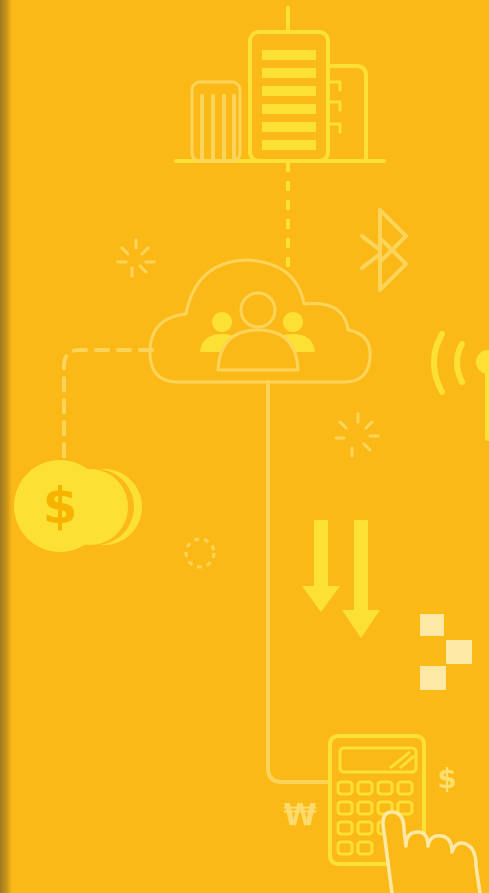  What do you see at coordinates (260, 321) in the screenshot?
I see `cloud-users-icon` at bounding box center [260, 321].